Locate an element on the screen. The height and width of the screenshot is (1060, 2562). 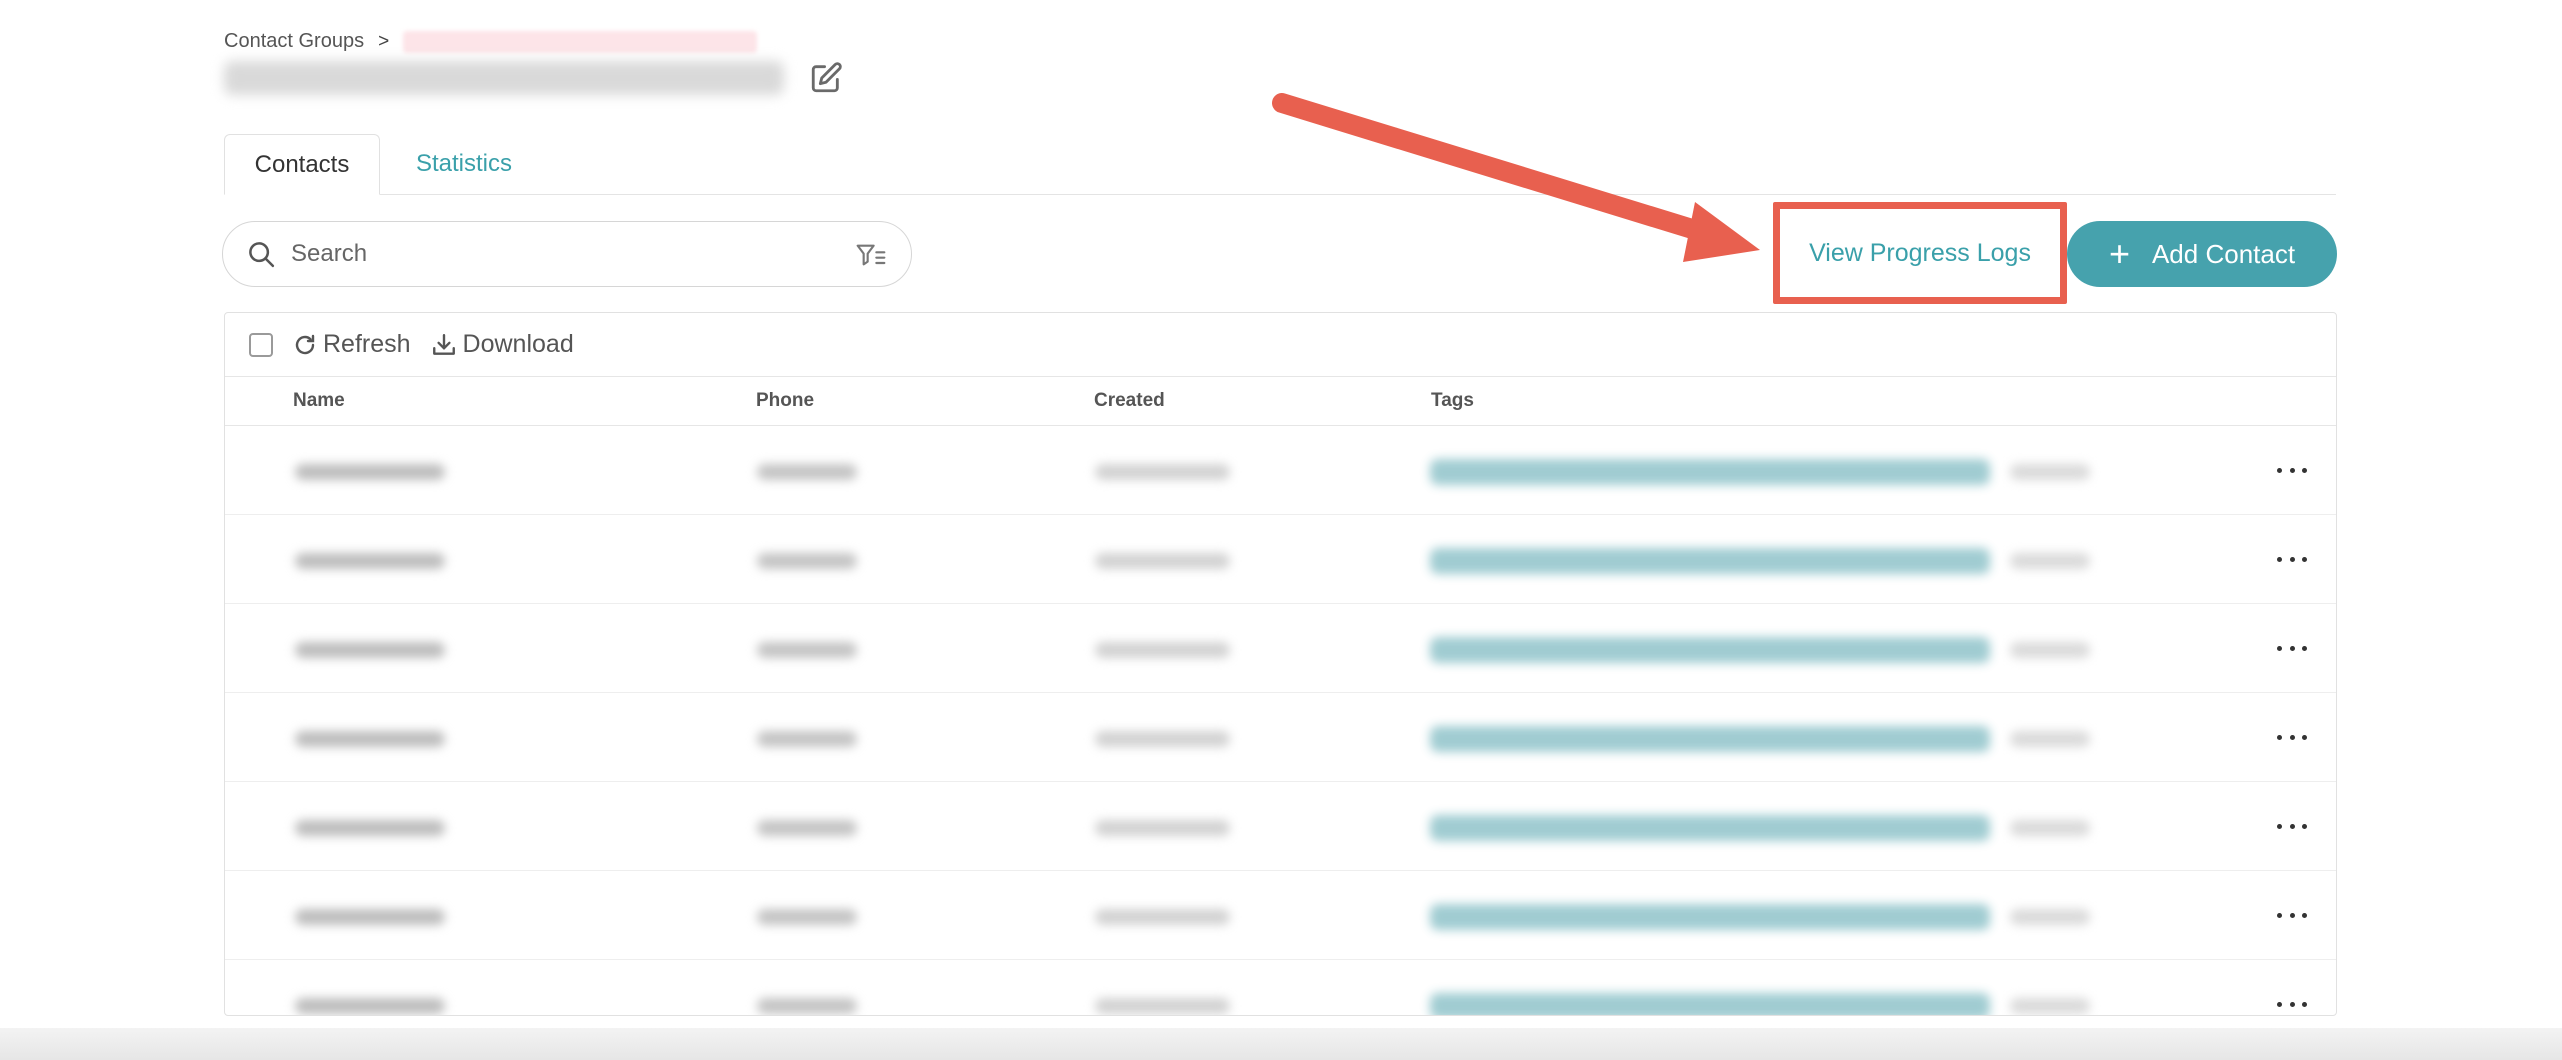
download-button: Download is located at coordinates (502, 344).